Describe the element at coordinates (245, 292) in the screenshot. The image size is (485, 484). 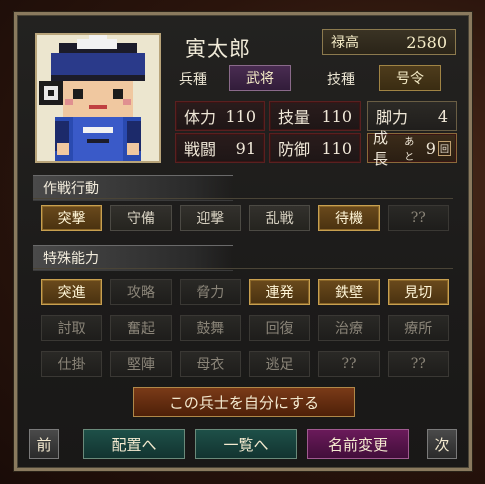
I see `ability-row: 突進 攻略 脅力 連発 鉄壁 見切` at that location.